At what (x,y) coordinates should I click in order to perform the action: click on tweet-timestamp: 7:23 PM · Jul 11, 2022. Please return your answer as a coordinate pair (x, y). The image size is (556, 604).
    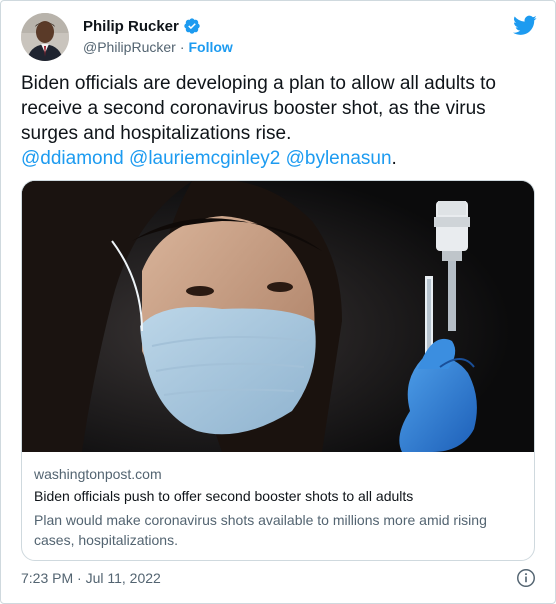
    Looking at the image, I should click on (91, 578).